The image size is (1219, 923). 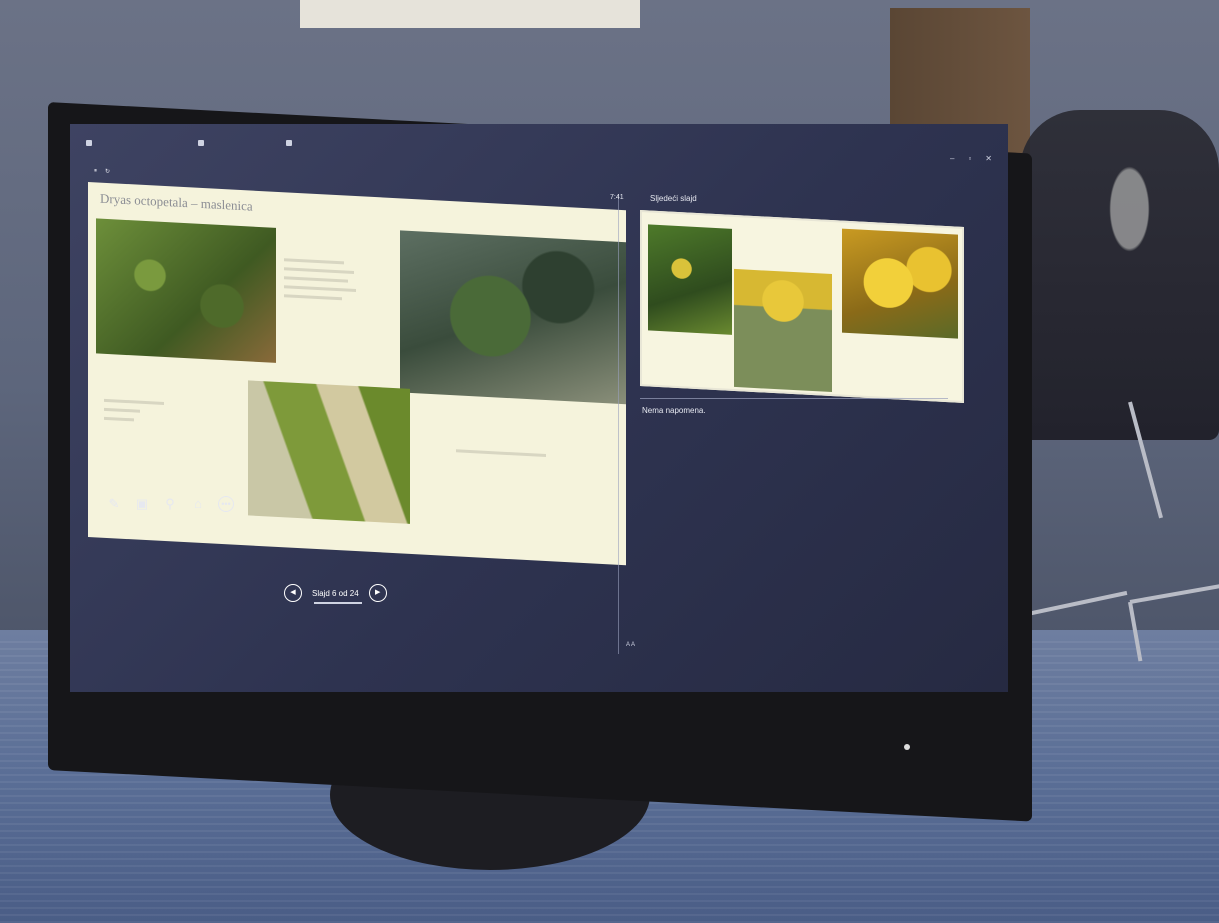 I want to click on next-slide-preview, so click(x=802, y=306).